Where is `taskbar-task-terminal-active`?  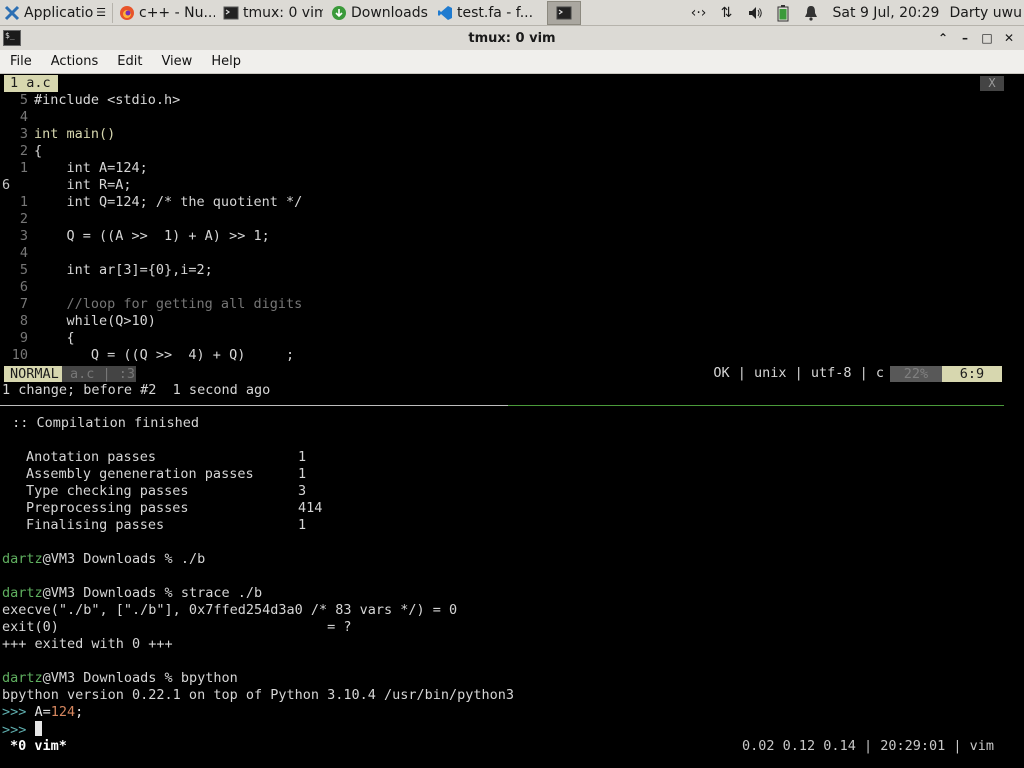
taskbar-task-terminal-active is located at coordinates (564, 12).